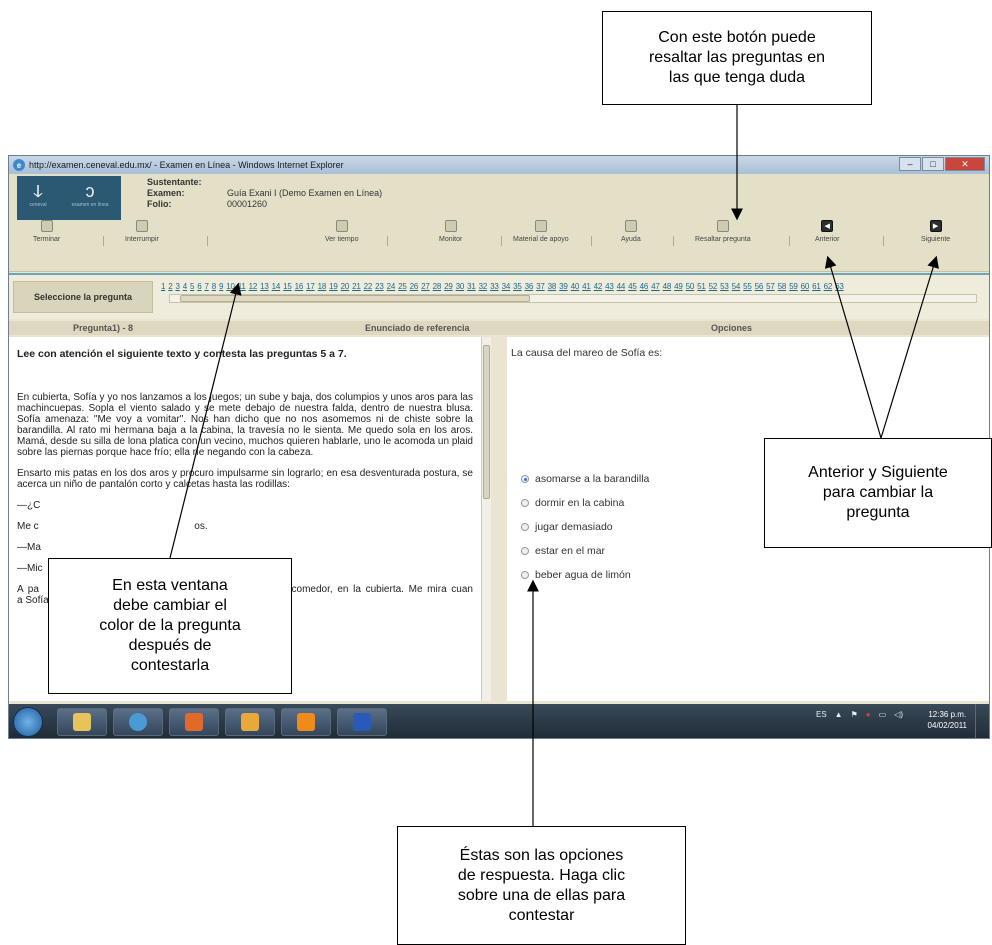  What do you see at coordinates (178, 286) in the screenshot?
I see `question-number-link: 3` at bounding box center [178, 286].